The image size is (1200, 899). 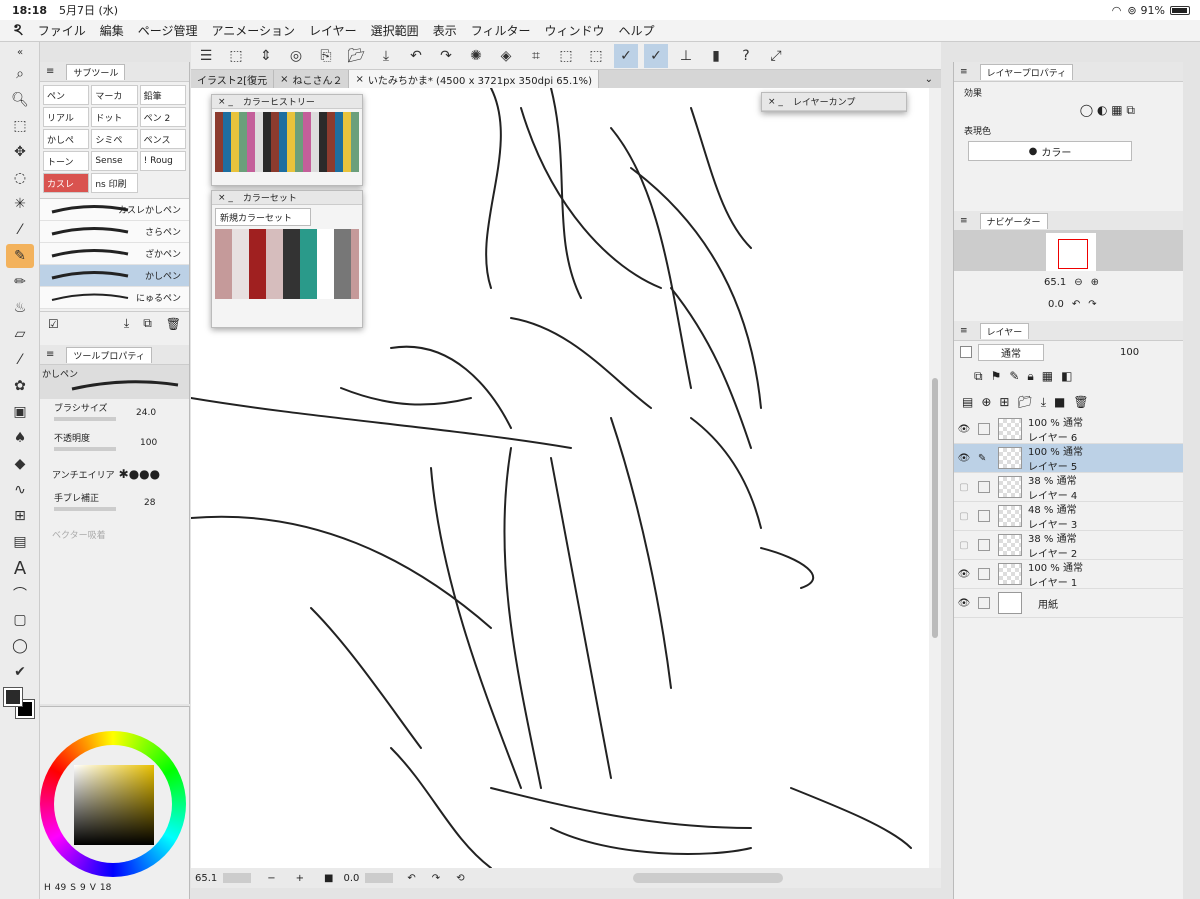 What do you see at coordinates (20, 438) in the screenshot?
I see `blend-icon: ♠` at bounding box center [20, 438].